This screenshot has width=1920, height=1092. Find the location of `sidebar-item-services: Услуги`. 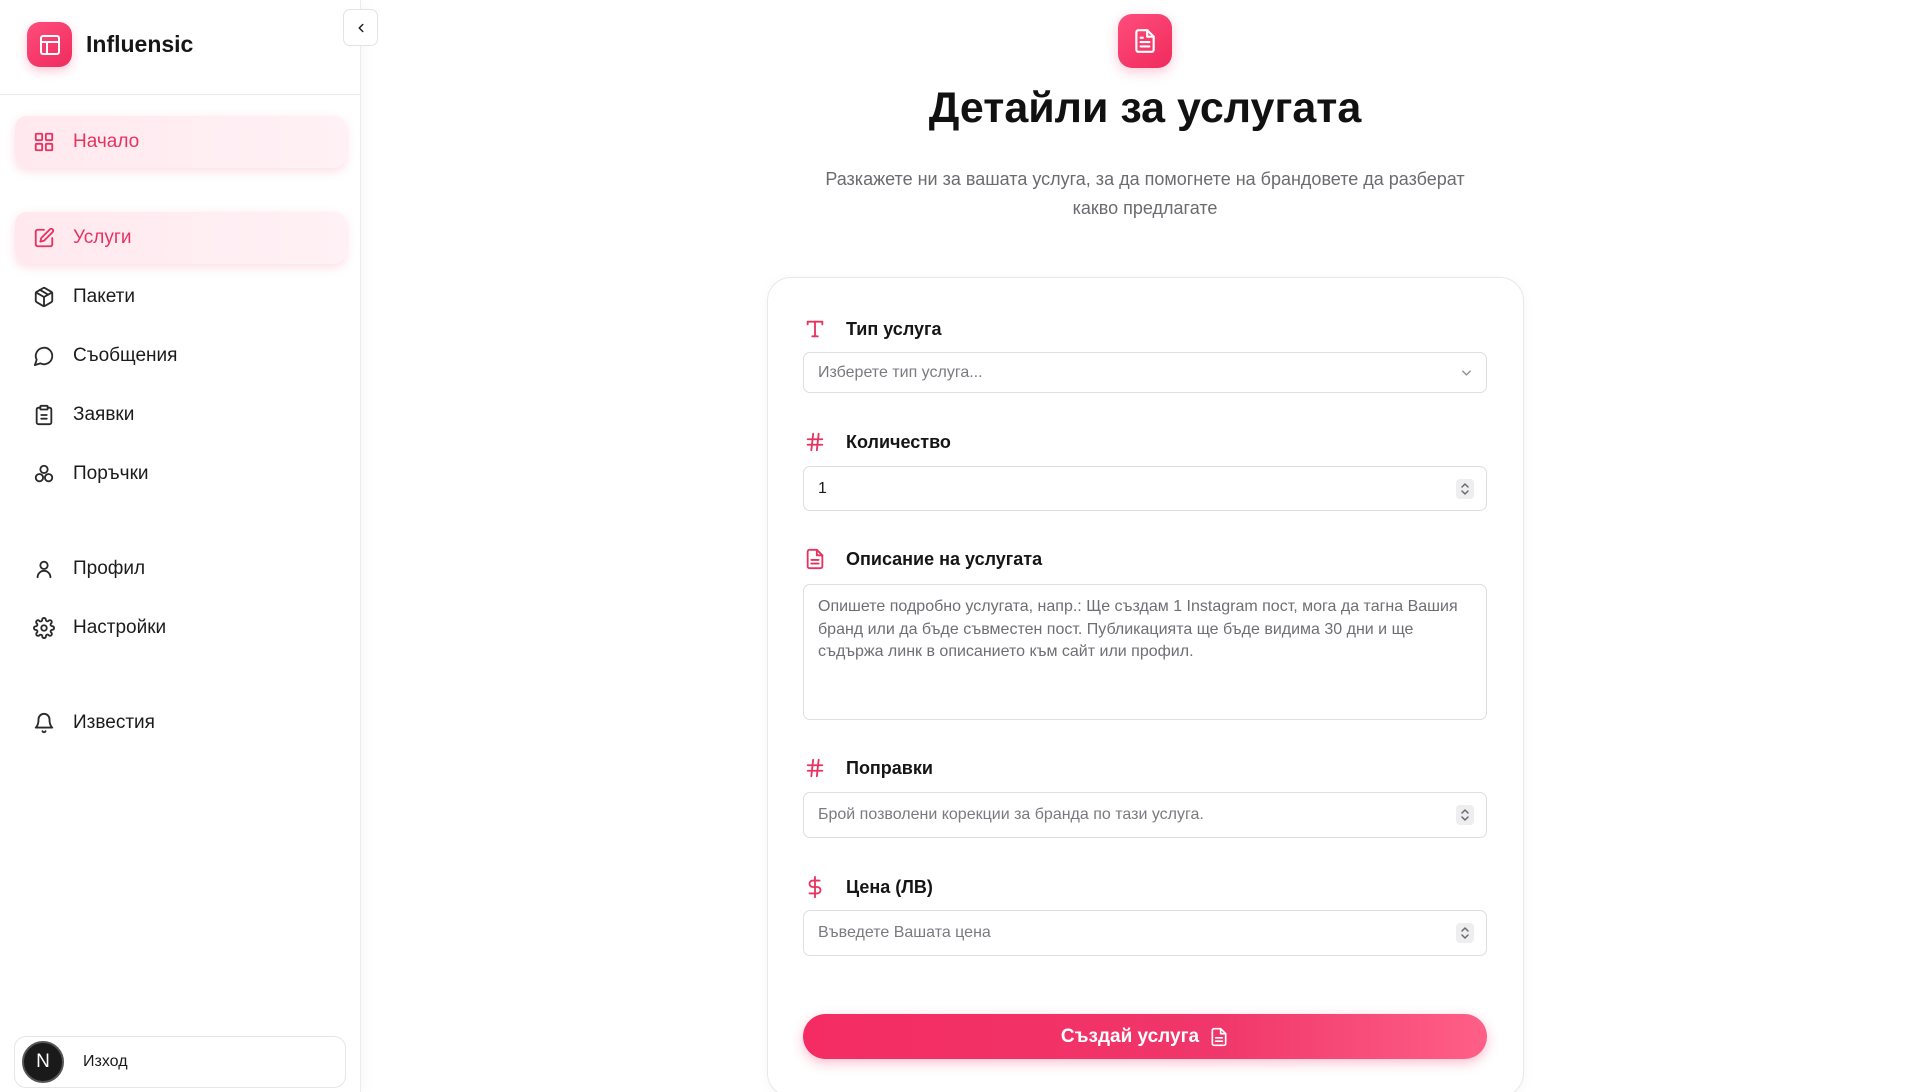

sidebar-item-services: Услуги is located at coordinates (180, 238).